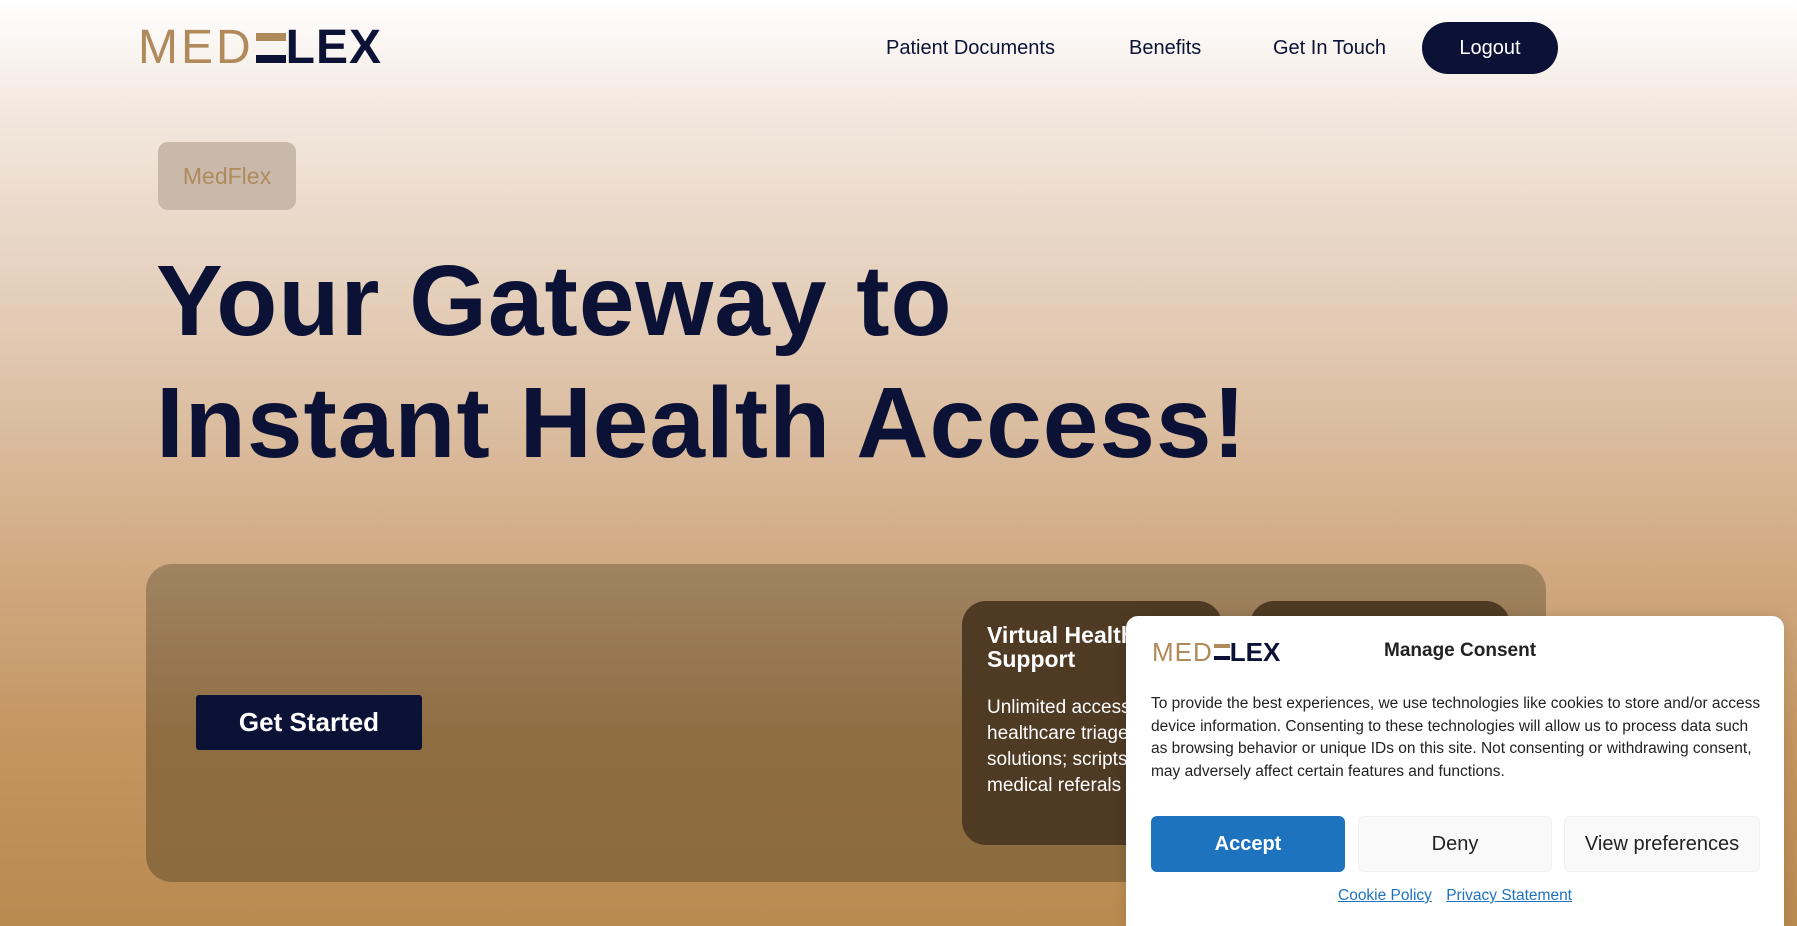 This screenshot has height=926, width=1797. Describe the element at coordinates (1490, 48) in the screenshot. I see `logout-button: Logout` at that location.